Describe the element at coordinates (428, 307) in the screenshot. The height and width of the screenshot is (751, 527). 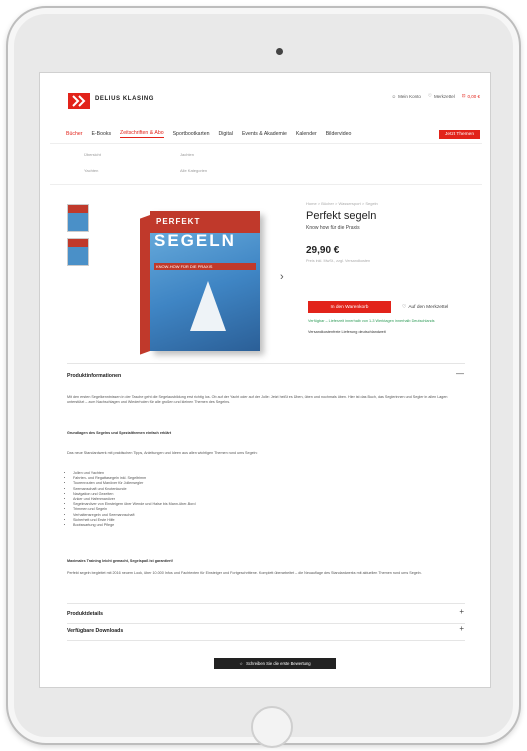
I see `wishlist-button-label: Auf den Merkzettel` at that location.